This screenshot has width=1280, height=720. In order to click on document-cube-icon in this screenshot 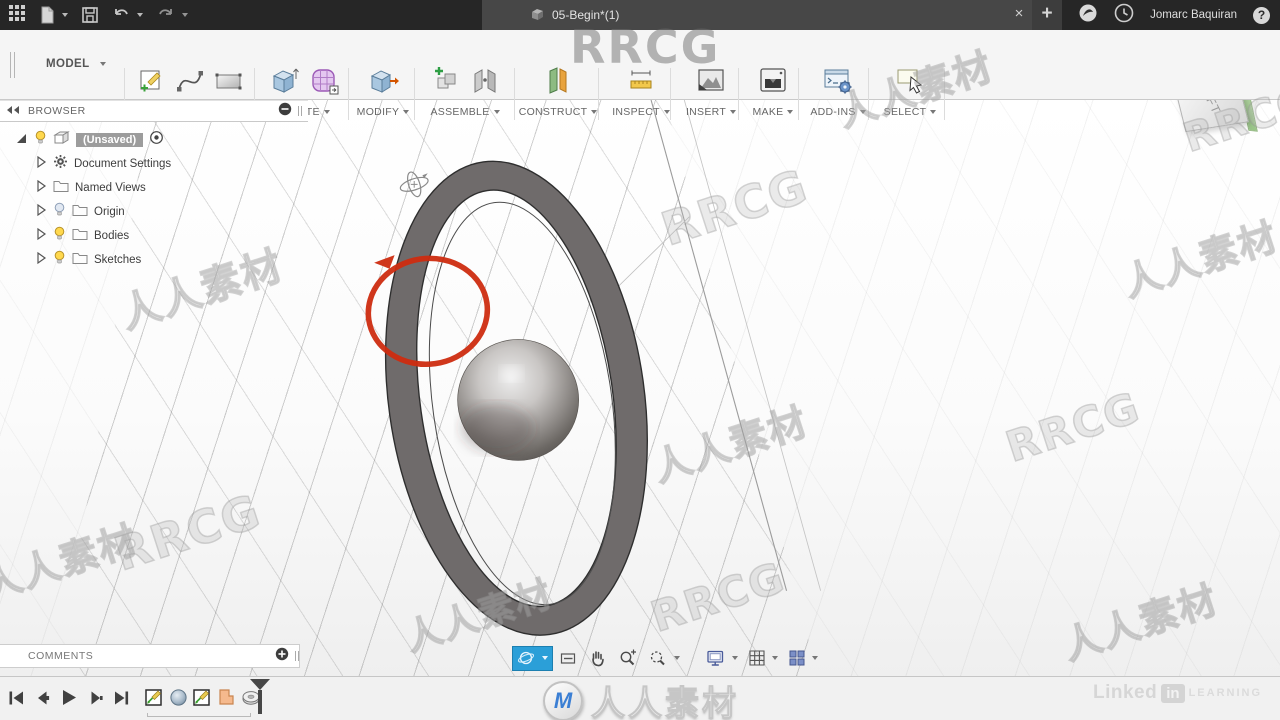, I will do `click(537, 16)`.